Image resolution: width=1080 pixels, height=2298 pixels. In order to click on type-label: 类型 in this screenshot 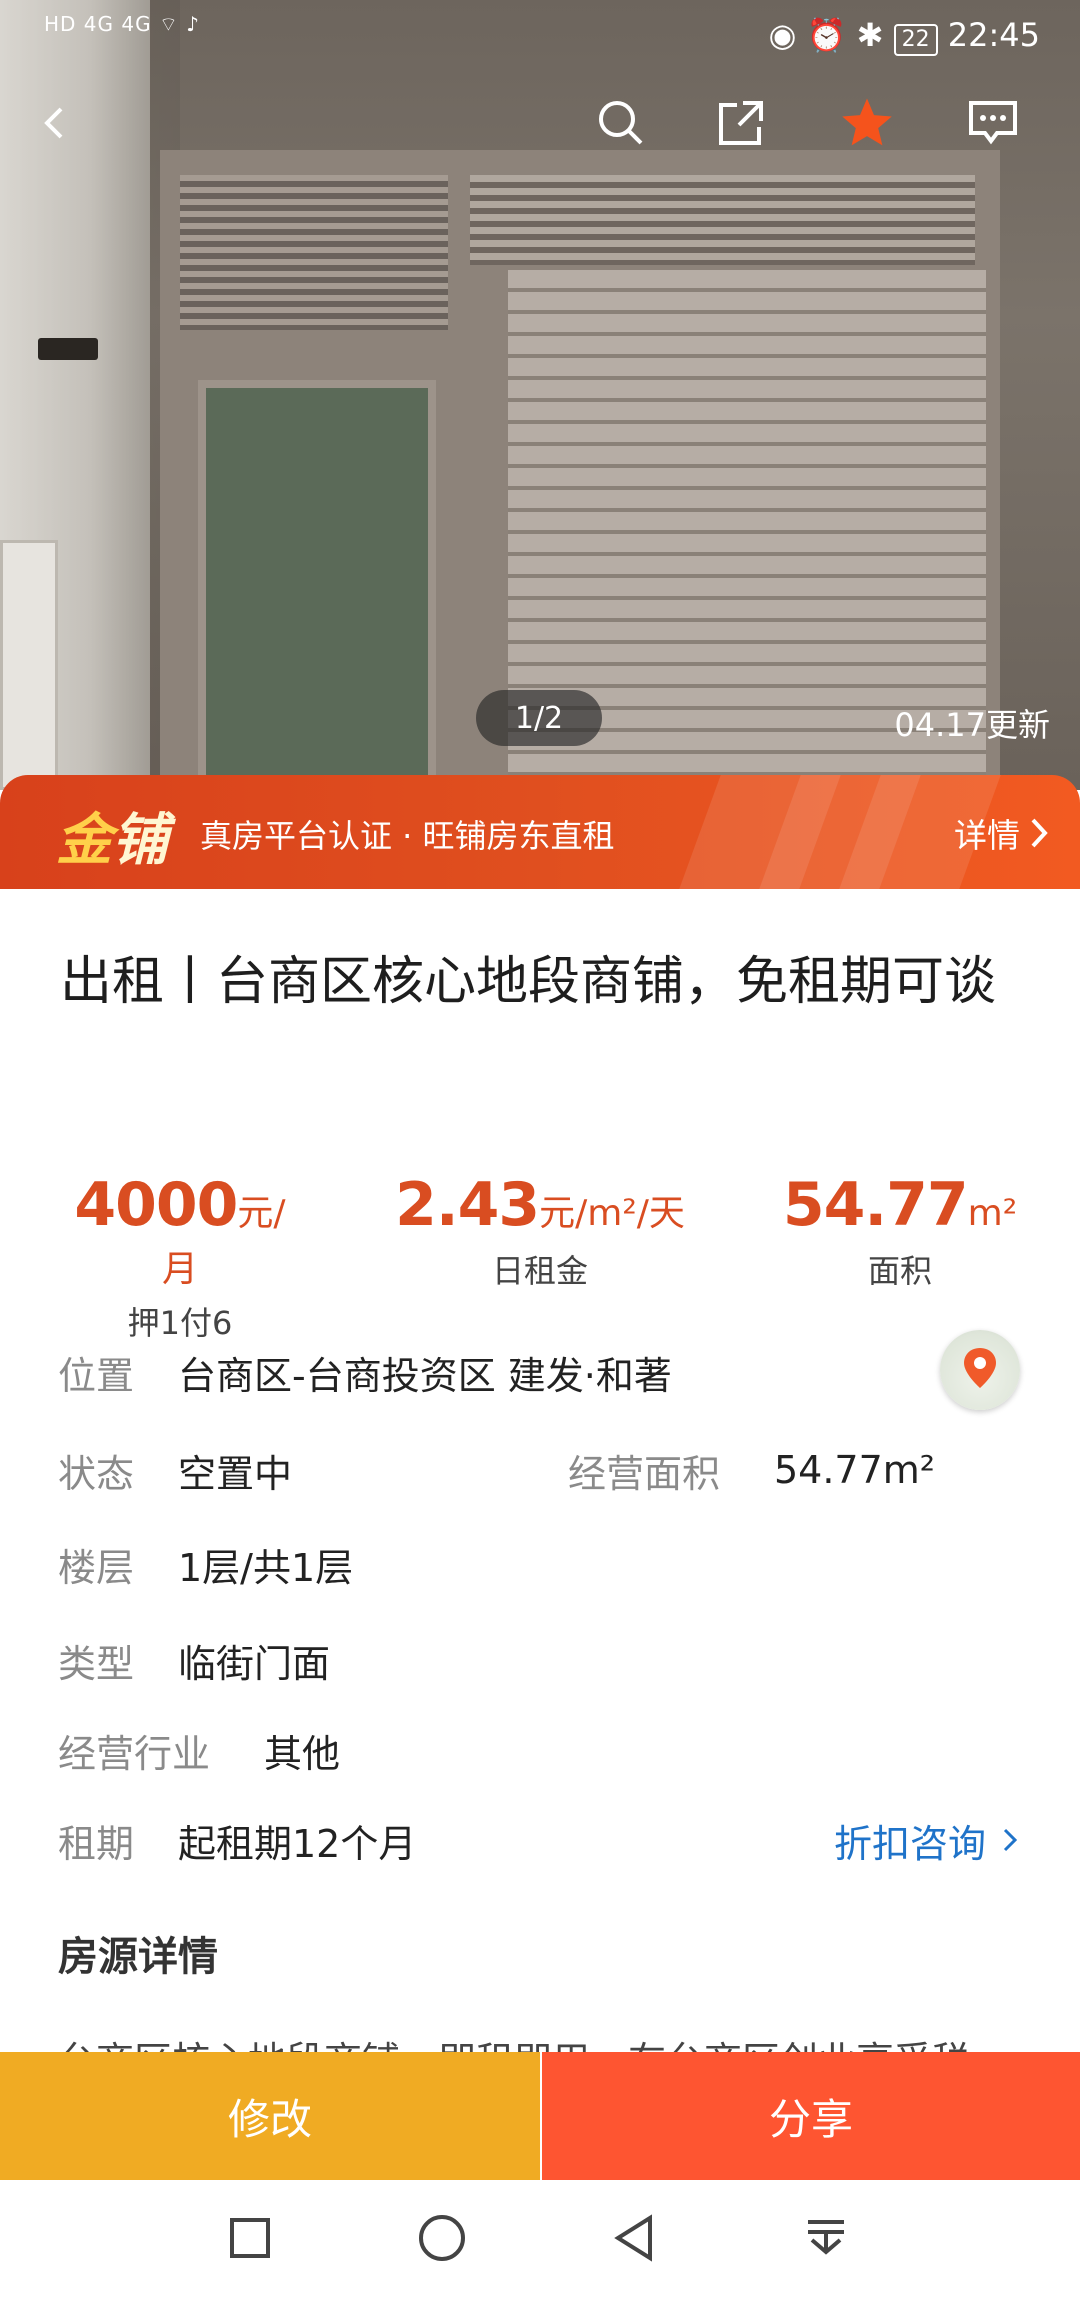, I will do `click(96, 1663)`.